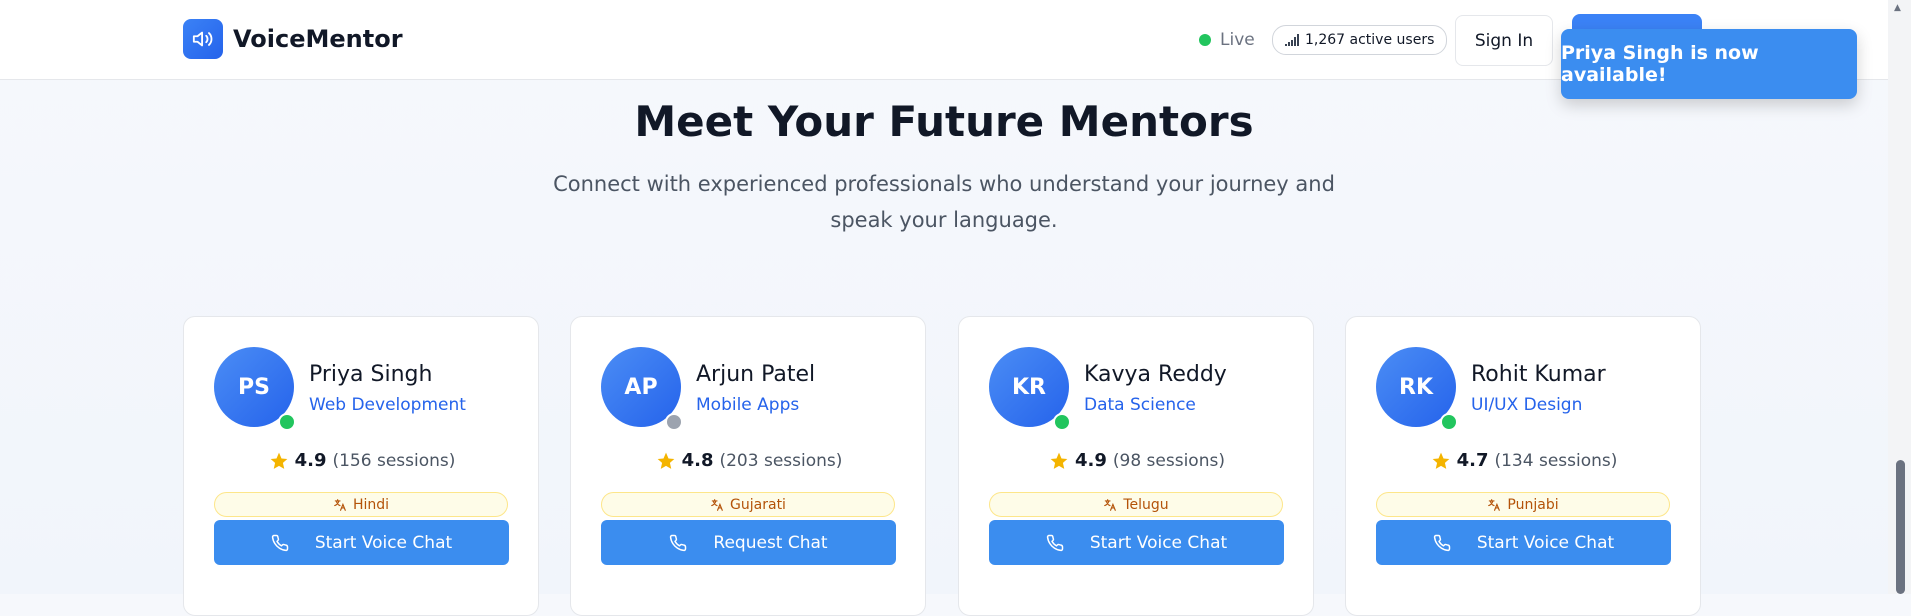 Image resolution: width=1911 pixels, height=616 pixels. I want to click on language-badge: Punjabi, so click(1523, 504).